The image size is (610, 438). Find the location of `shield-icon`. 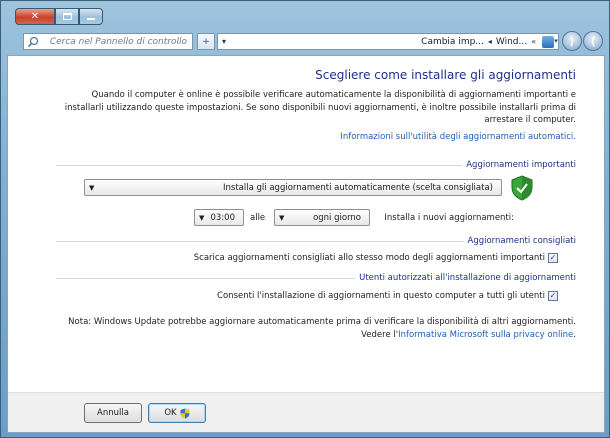

shield-icon is located at coordinates (522, 188).